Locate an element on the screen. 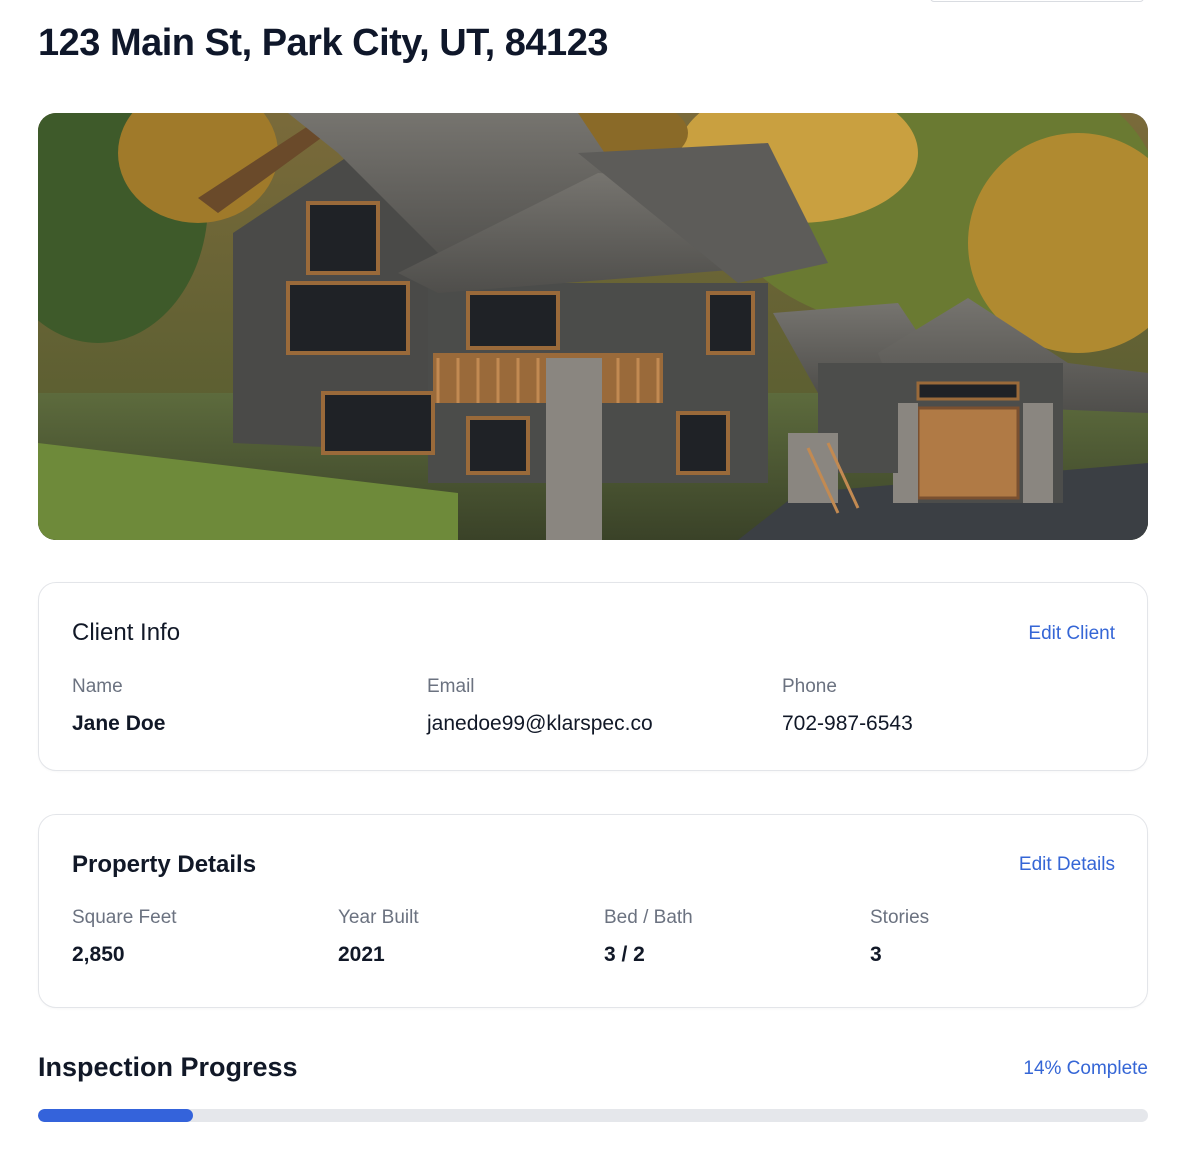  client-name-field: Name Jane Doe is located at coordinates (118, 706).